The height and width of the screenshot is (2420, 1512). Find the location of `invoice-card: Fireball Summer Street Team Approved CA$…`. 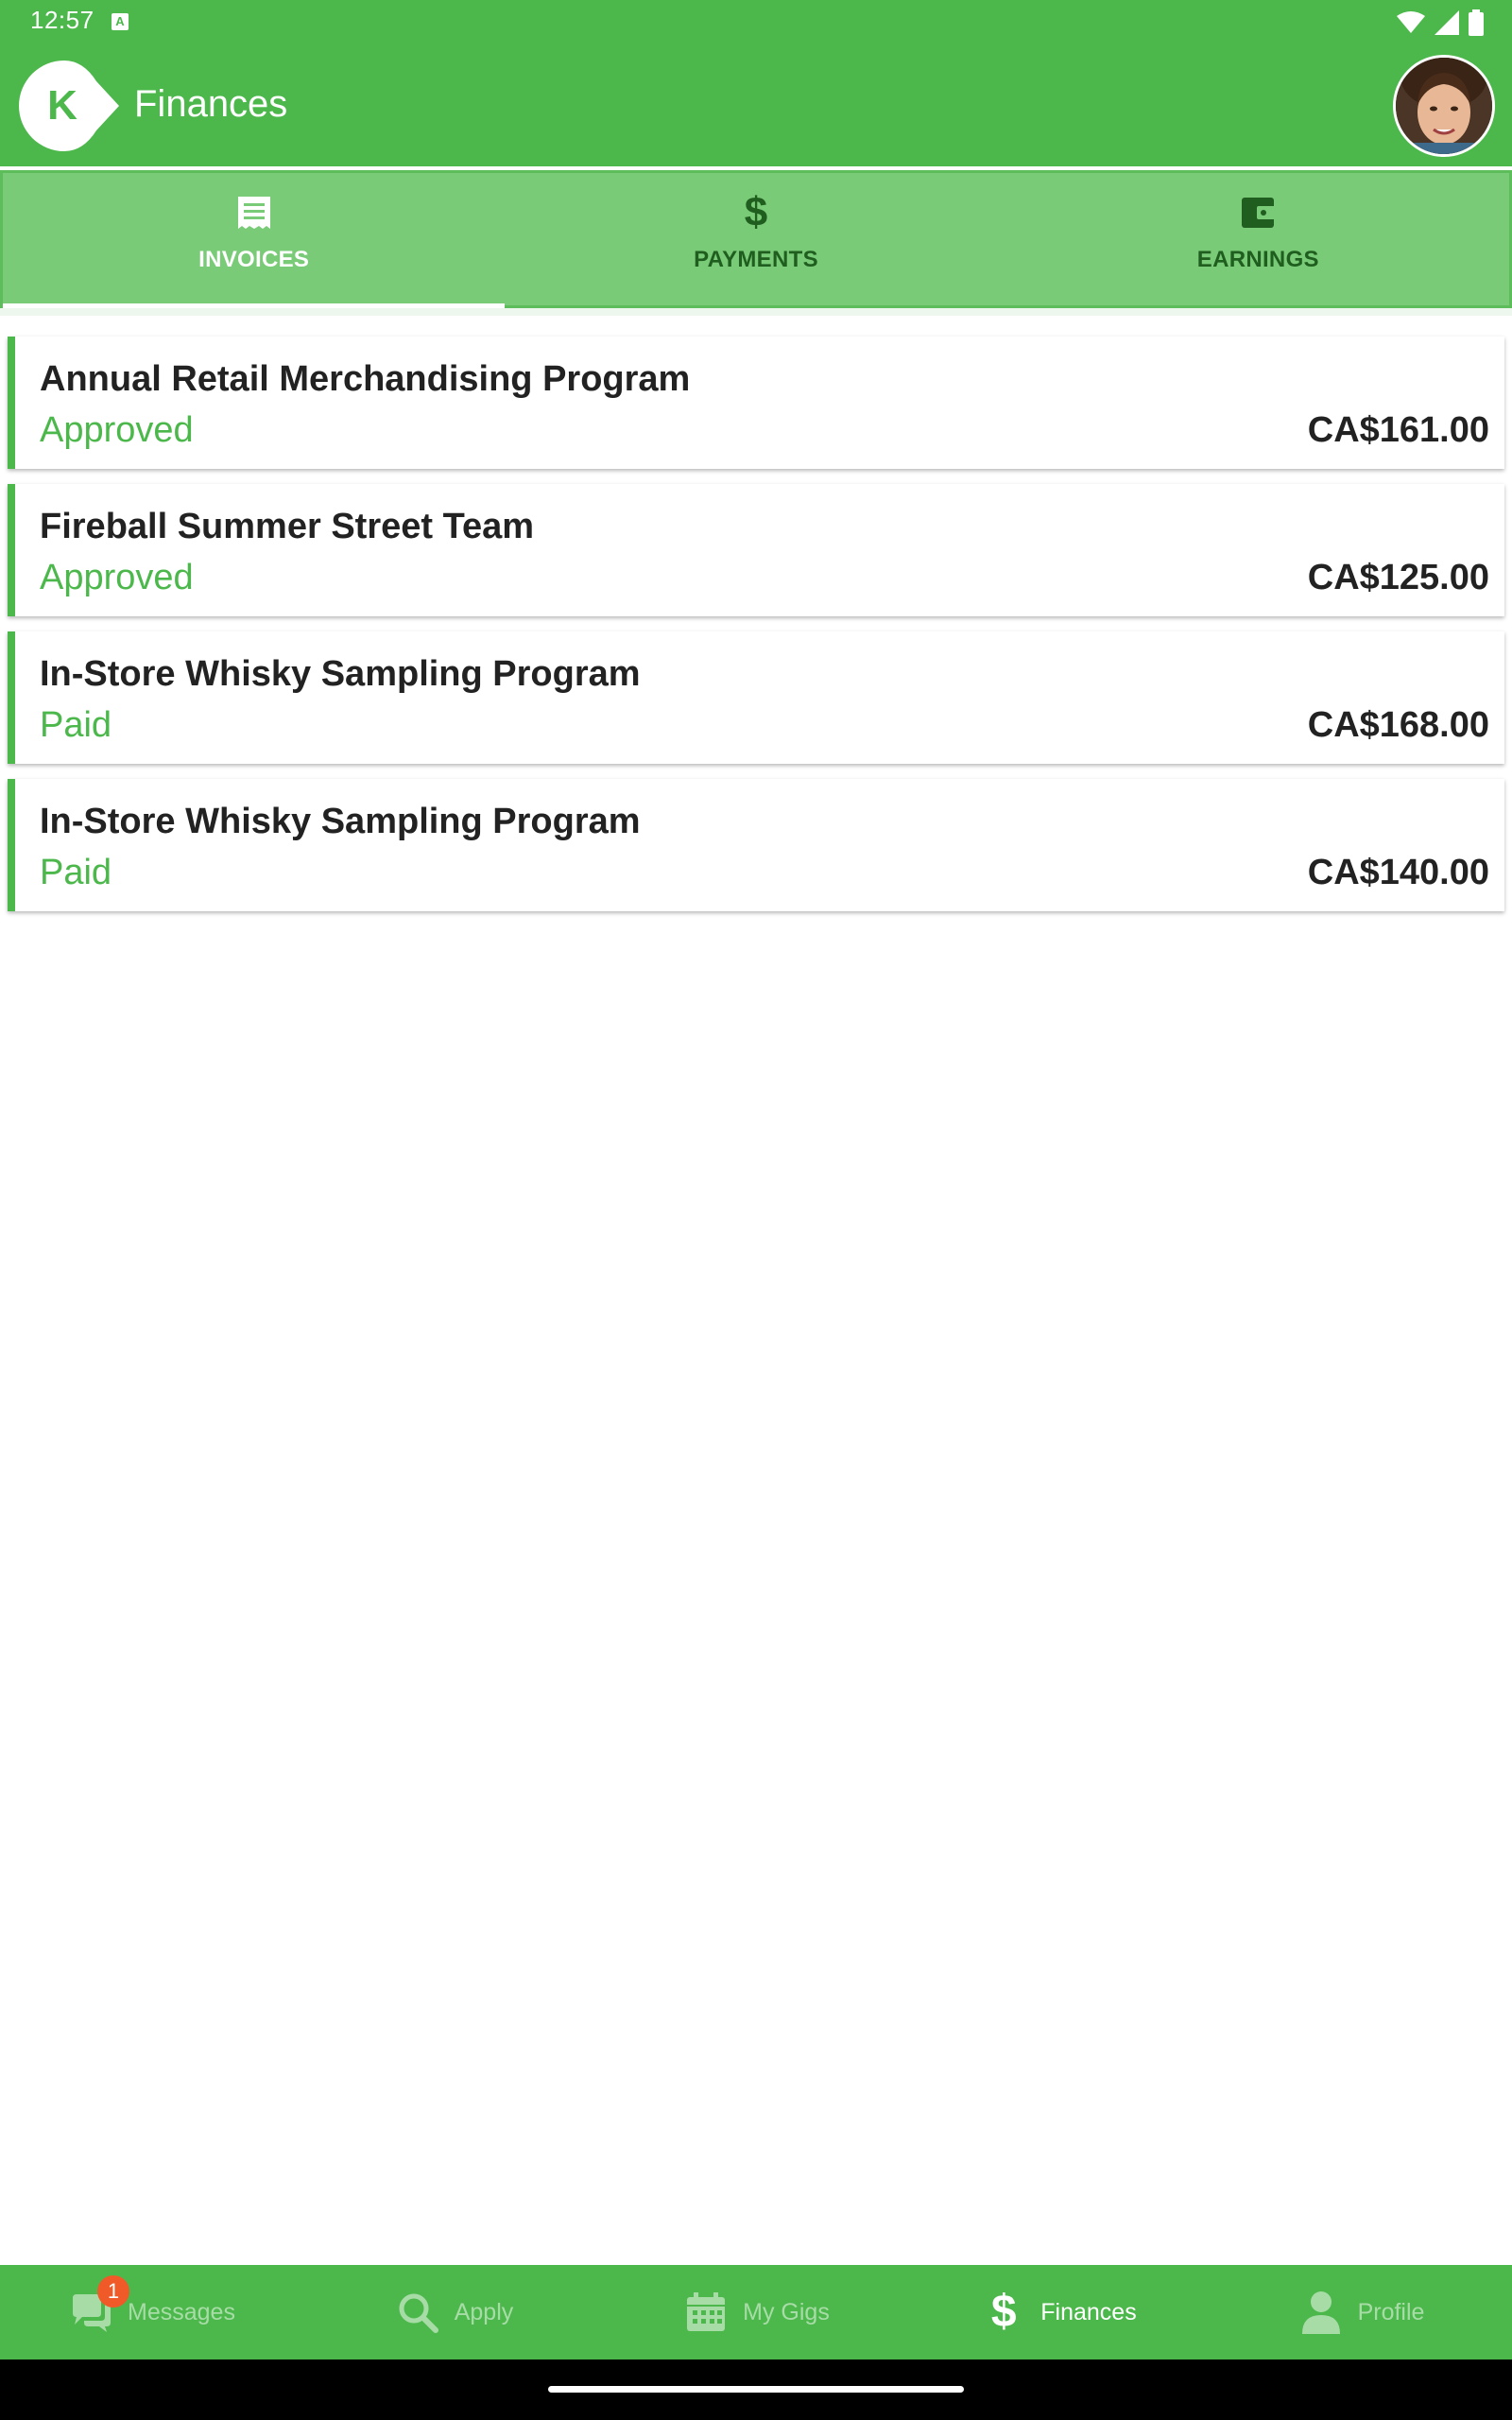

invoice-card: Fireball Summer Street Team Approved CA$… is located at coordinates (756, 550).